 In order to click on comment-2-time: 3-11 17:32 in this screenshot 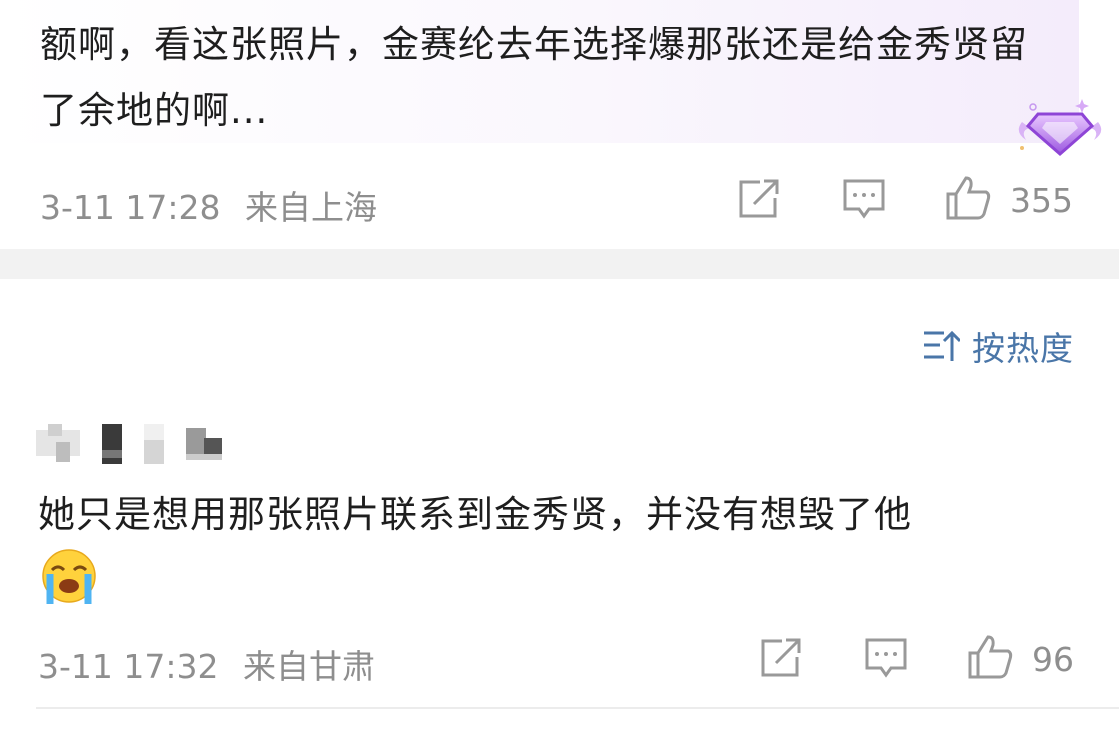, I will do `click(128, 666)`.